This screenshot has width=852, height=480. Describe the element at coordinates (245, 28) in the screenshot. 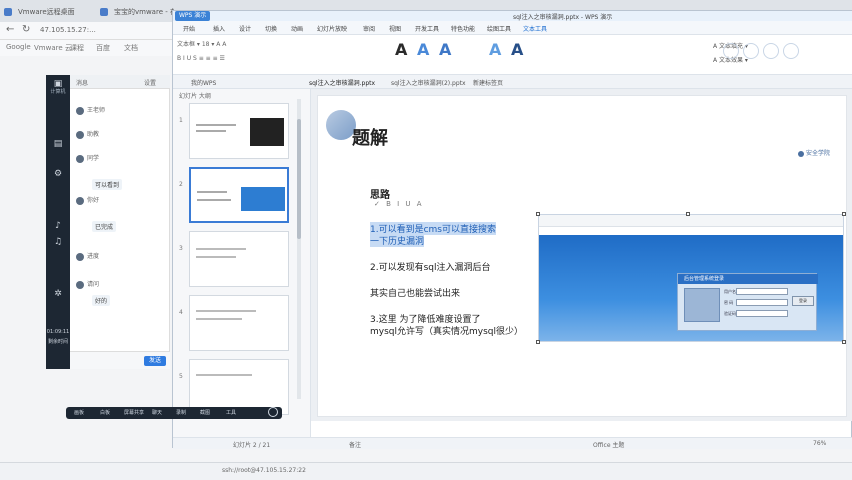

I see `menu-item: 设计` at that location.